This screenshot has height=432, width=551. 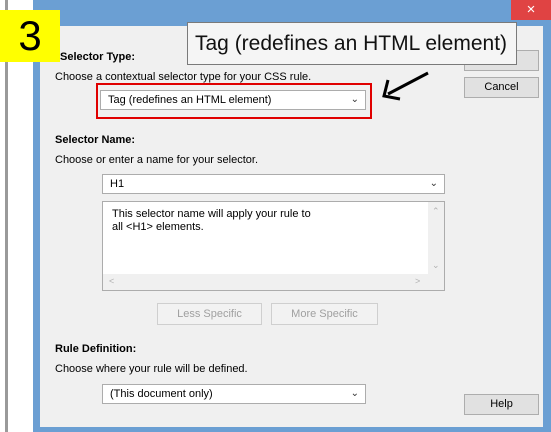 I want to click on background-edge, so click(x=16, y=216).